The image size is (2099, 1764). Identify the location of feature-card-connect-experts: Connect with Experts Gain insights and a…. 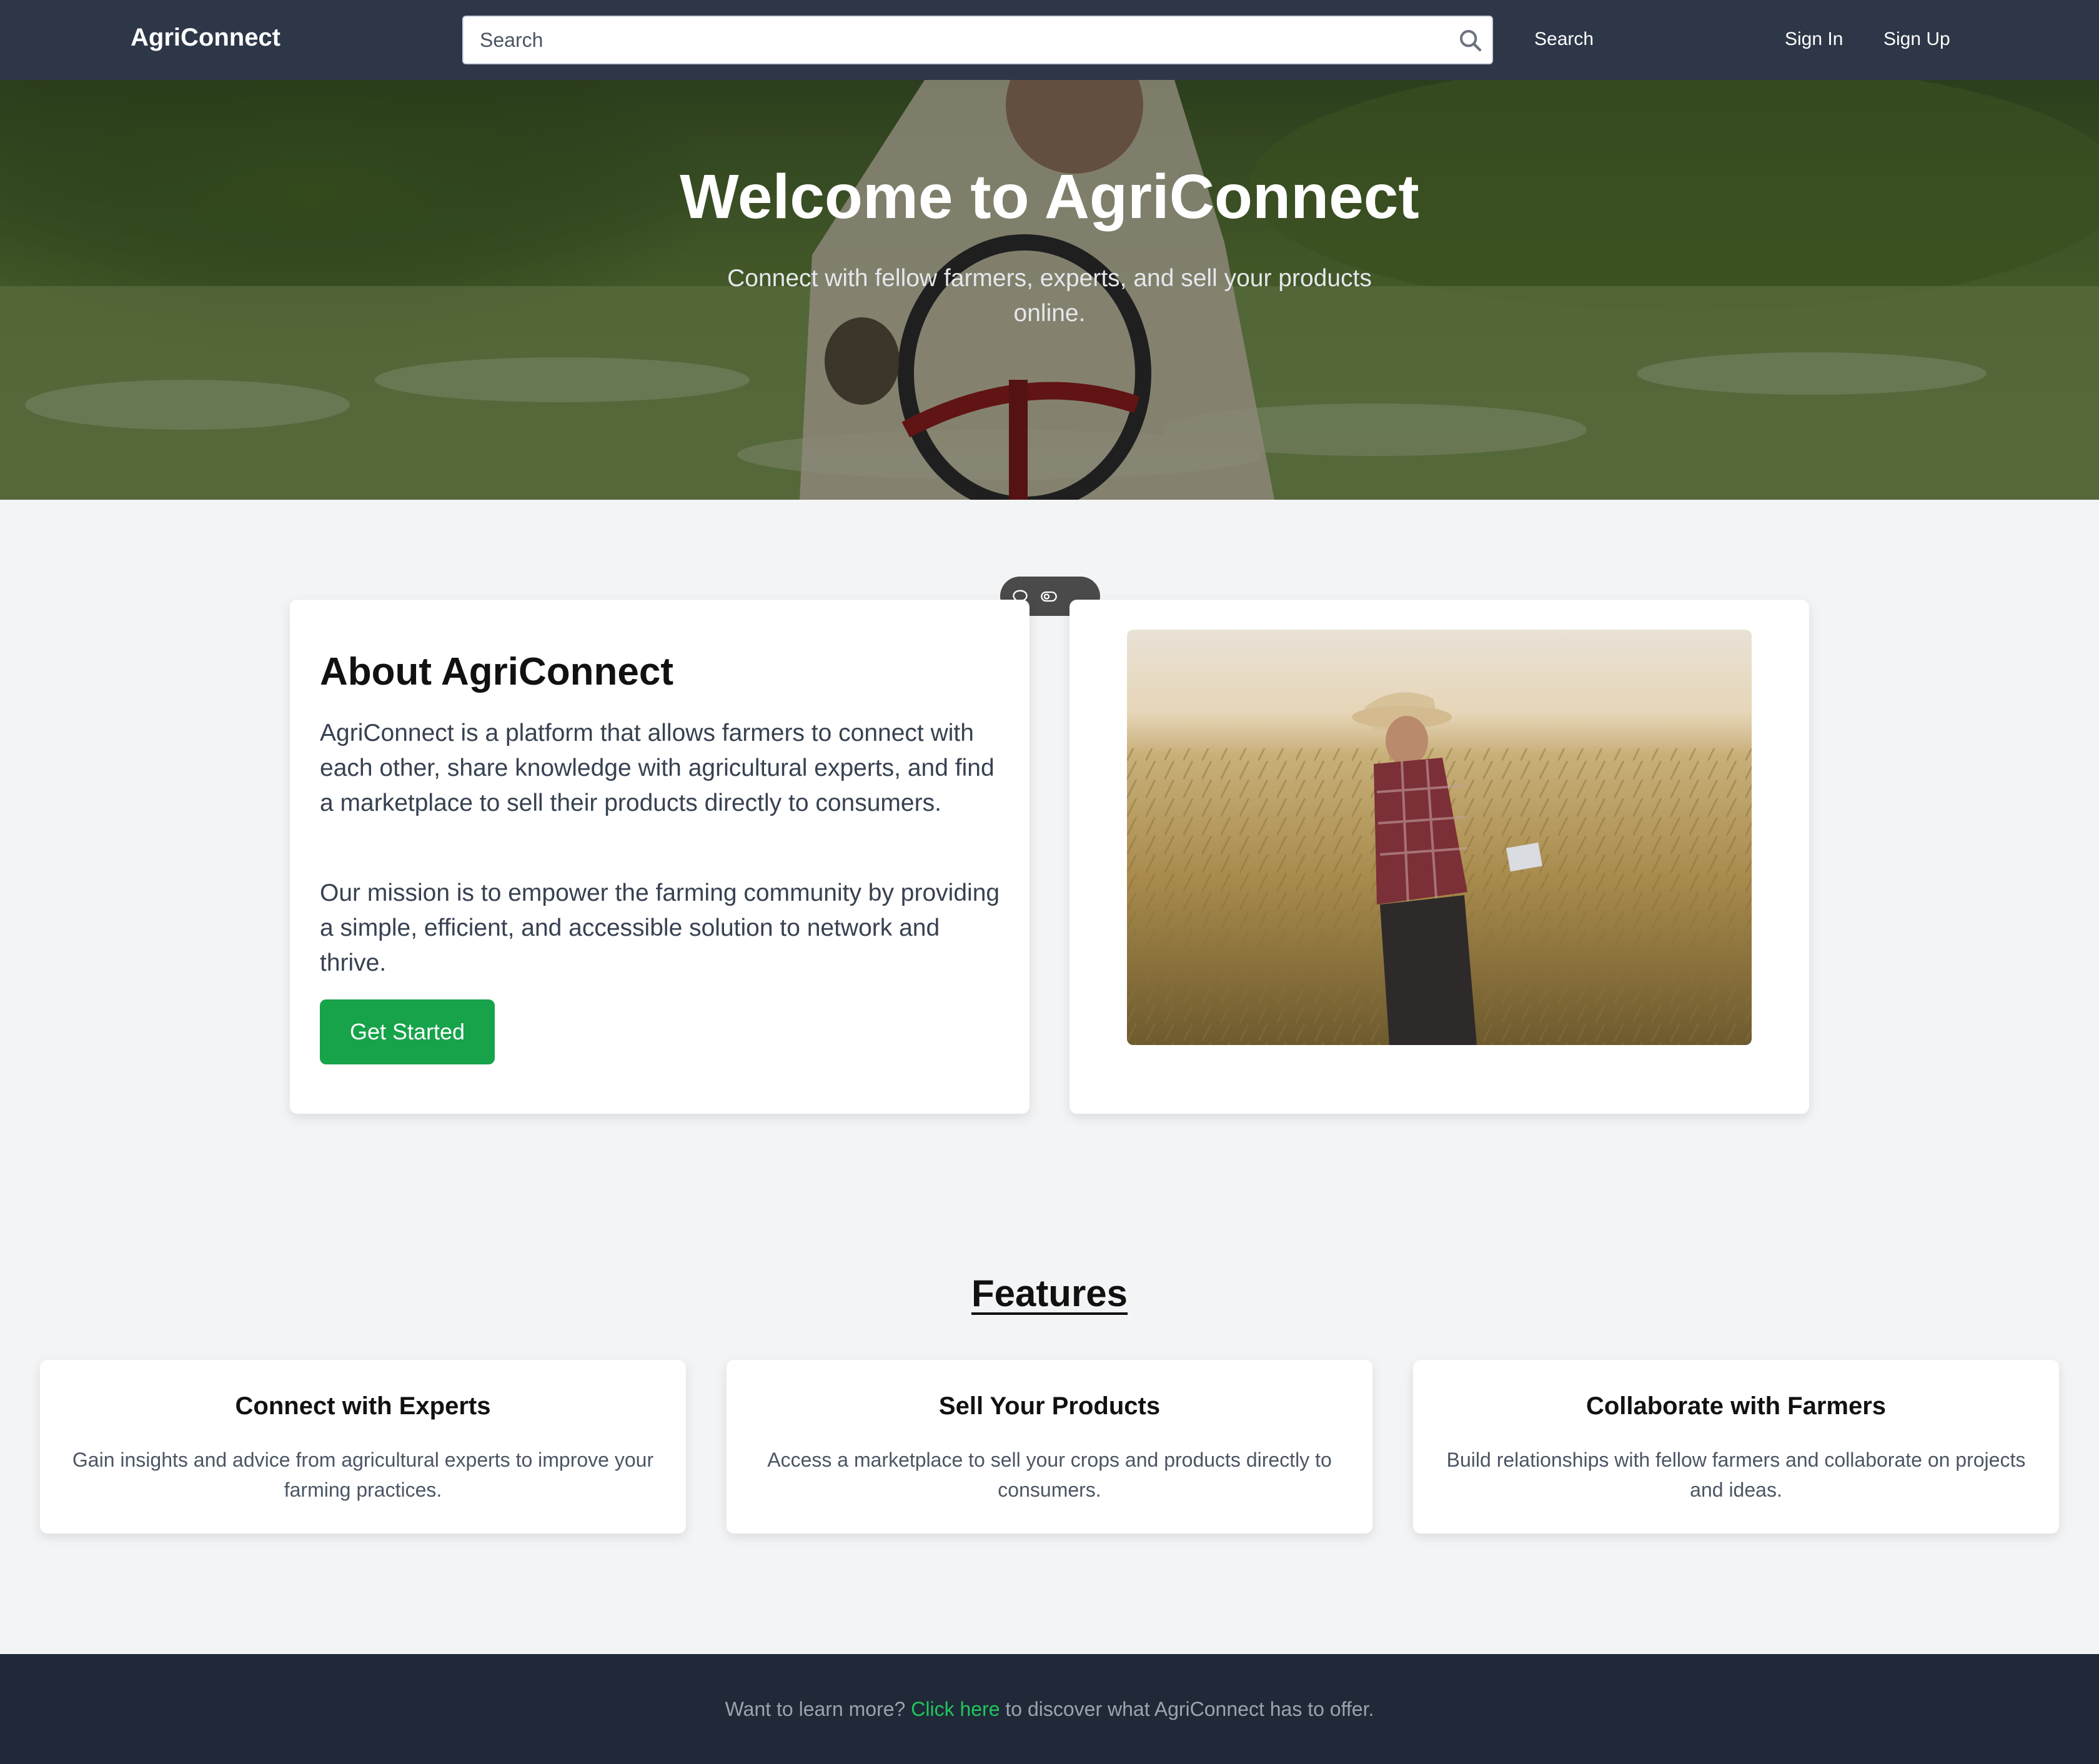
(363, 1447).